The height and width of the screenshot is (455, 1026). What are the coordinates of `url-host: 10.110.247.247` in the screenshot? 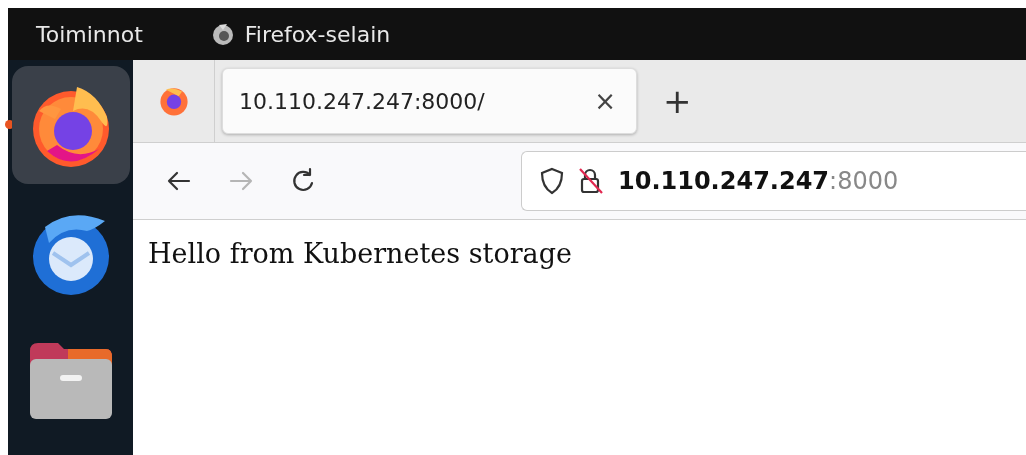 It's located at (724, 181).